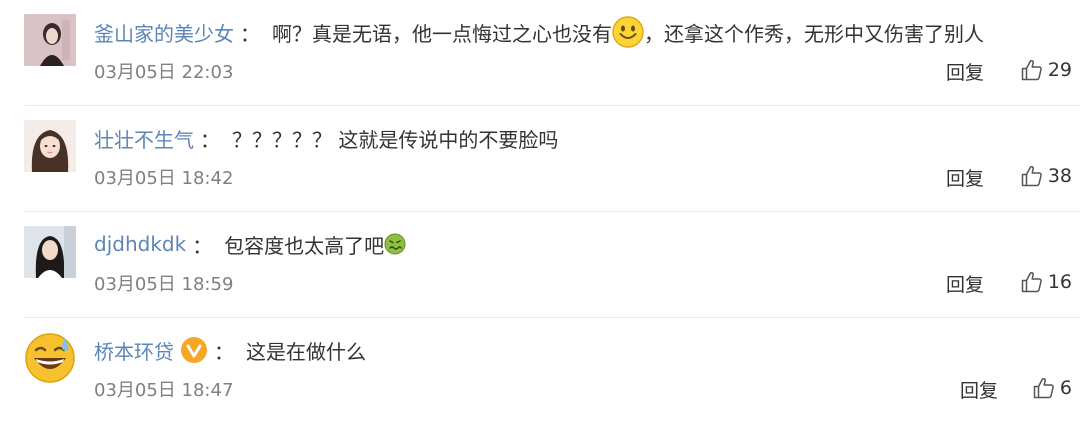  Describe the element at coordinates (304, 245) in the screenshot. I see `comment-text: 包容度也太高了吧` at that location.